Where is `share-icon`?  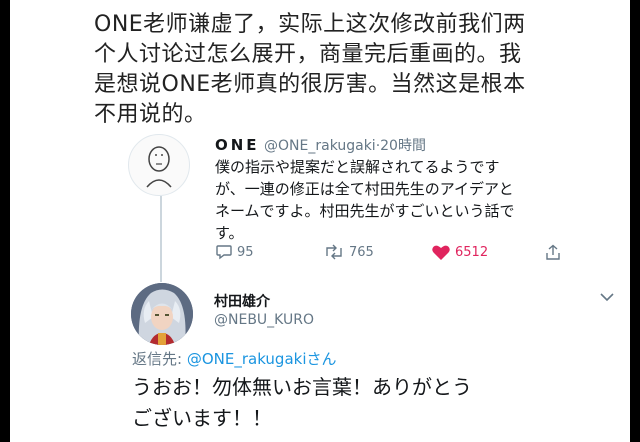
share-icon is located at coordinates (553, 252).